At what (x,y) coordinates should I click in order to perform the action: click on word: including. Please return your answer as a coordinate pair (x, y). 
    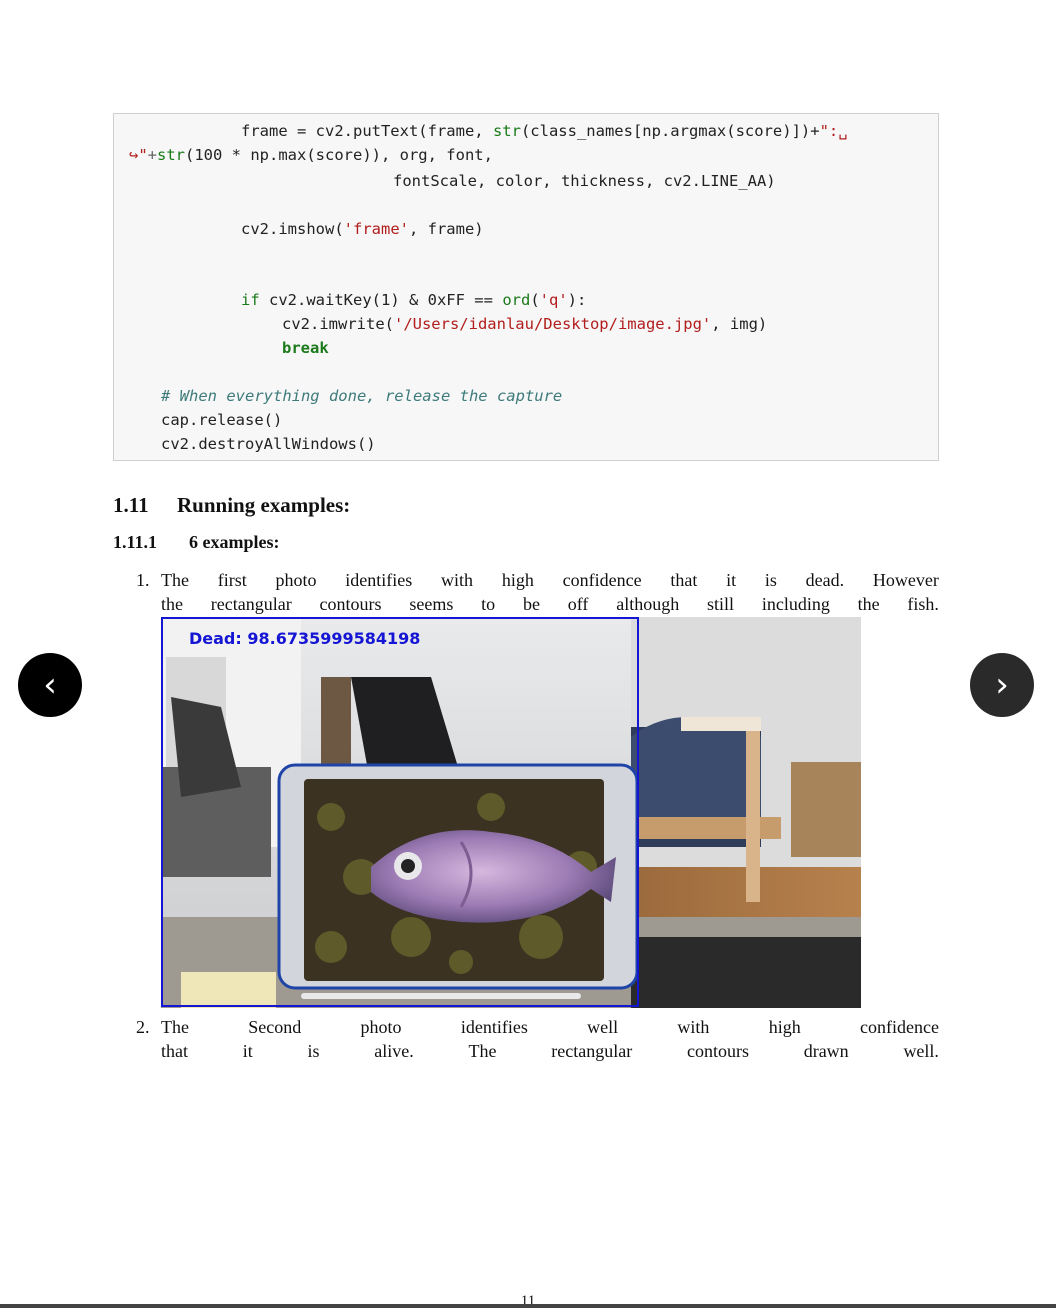
    Looking at the image, I should click on (795, 604).